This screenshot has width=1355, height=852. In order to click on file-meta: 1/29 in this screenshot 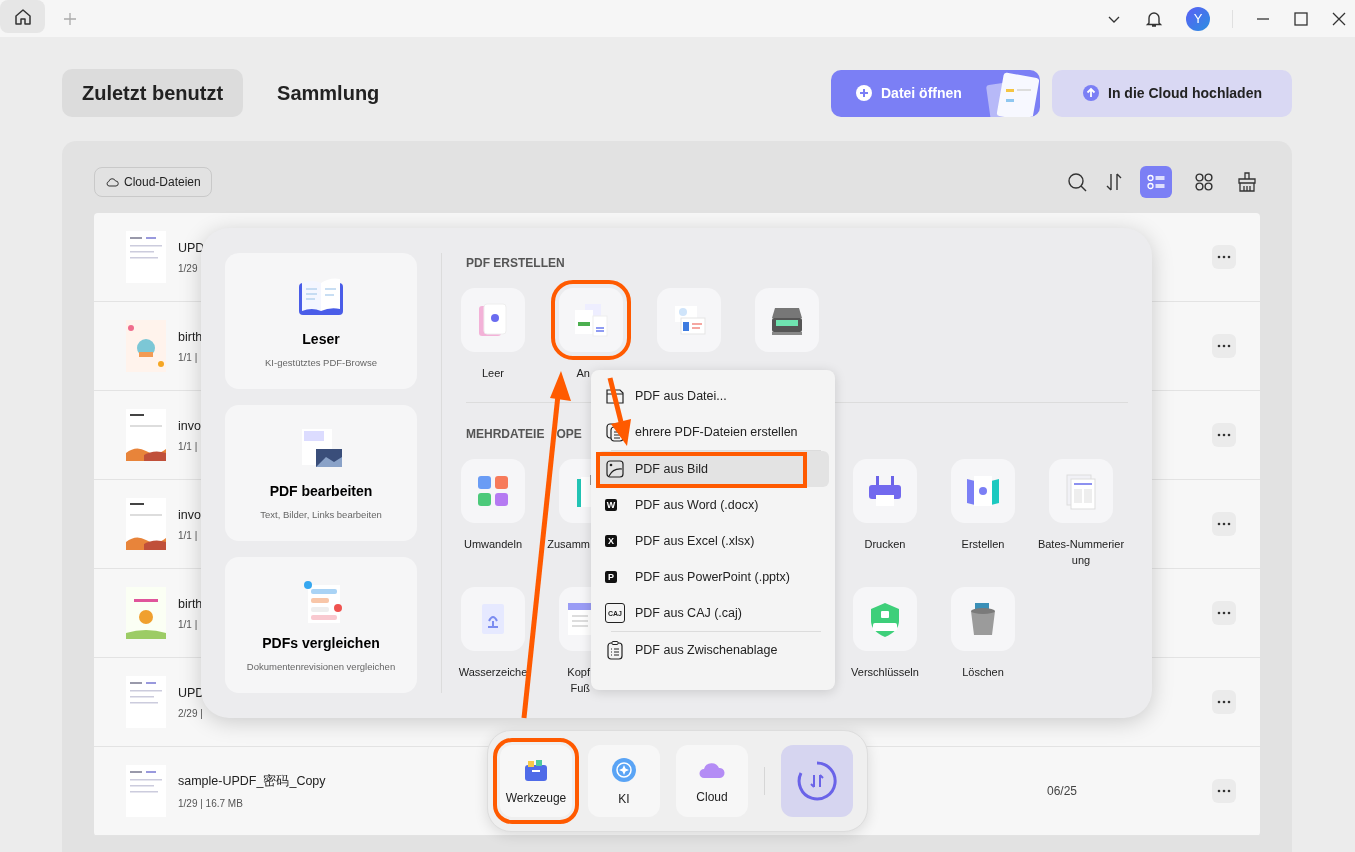, I will do `click(188, 268)`.